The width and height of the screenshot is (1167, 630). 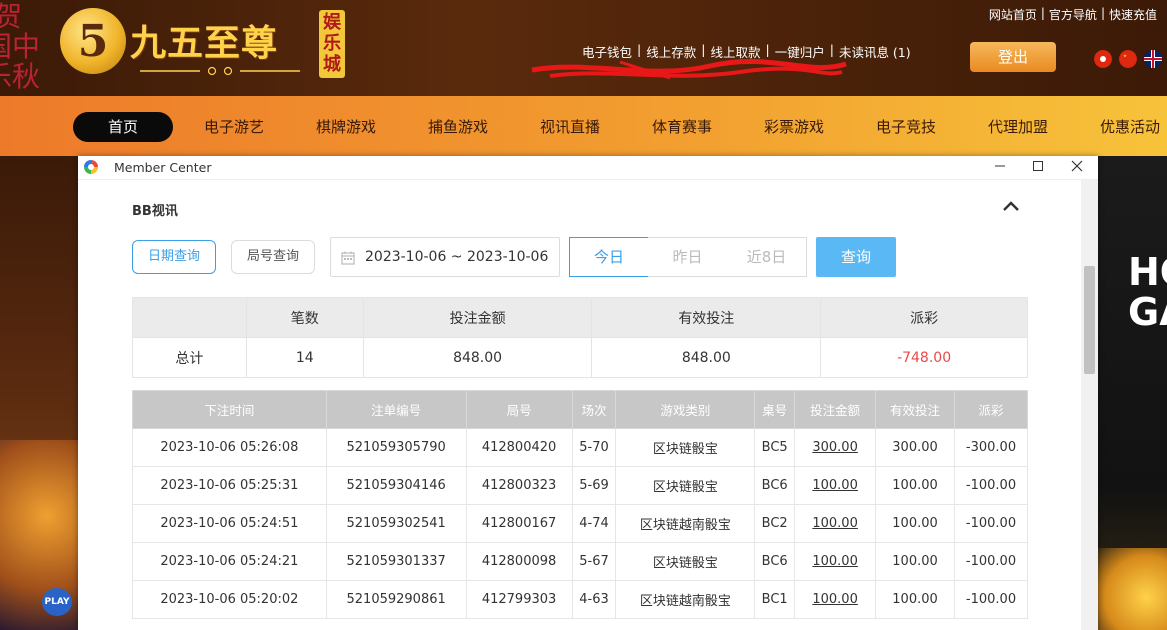 What do you see at coordinates (835, 409) in the screenshot?
I see `detail-header: 投注金额` at bounding box center [835, 409].